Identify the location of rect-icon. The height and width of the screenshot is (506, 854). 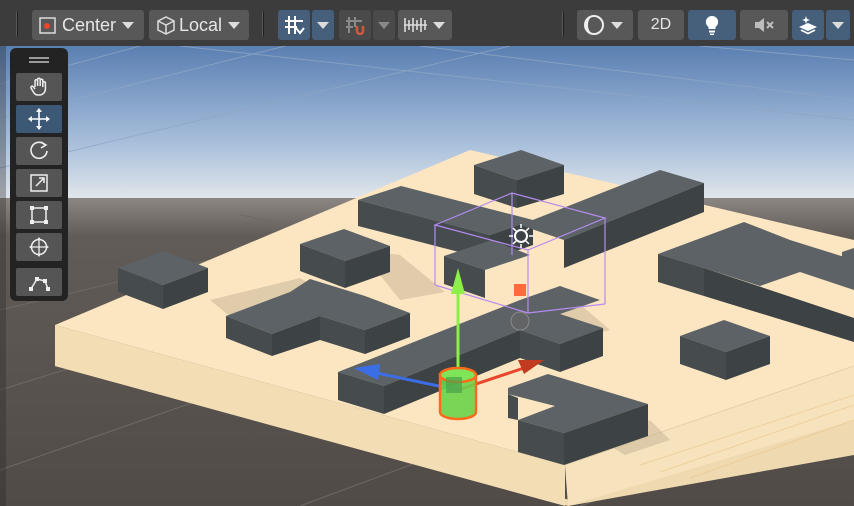
(39, 215).